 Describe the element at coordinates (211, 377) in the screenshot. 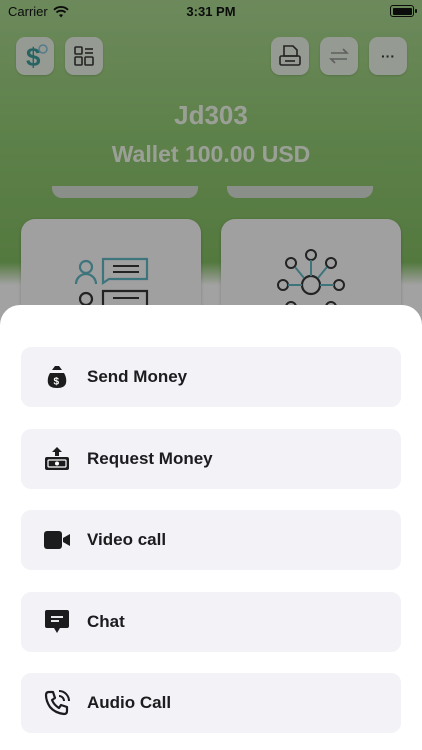

I see `send-money-button: $ Send Money` at that location.